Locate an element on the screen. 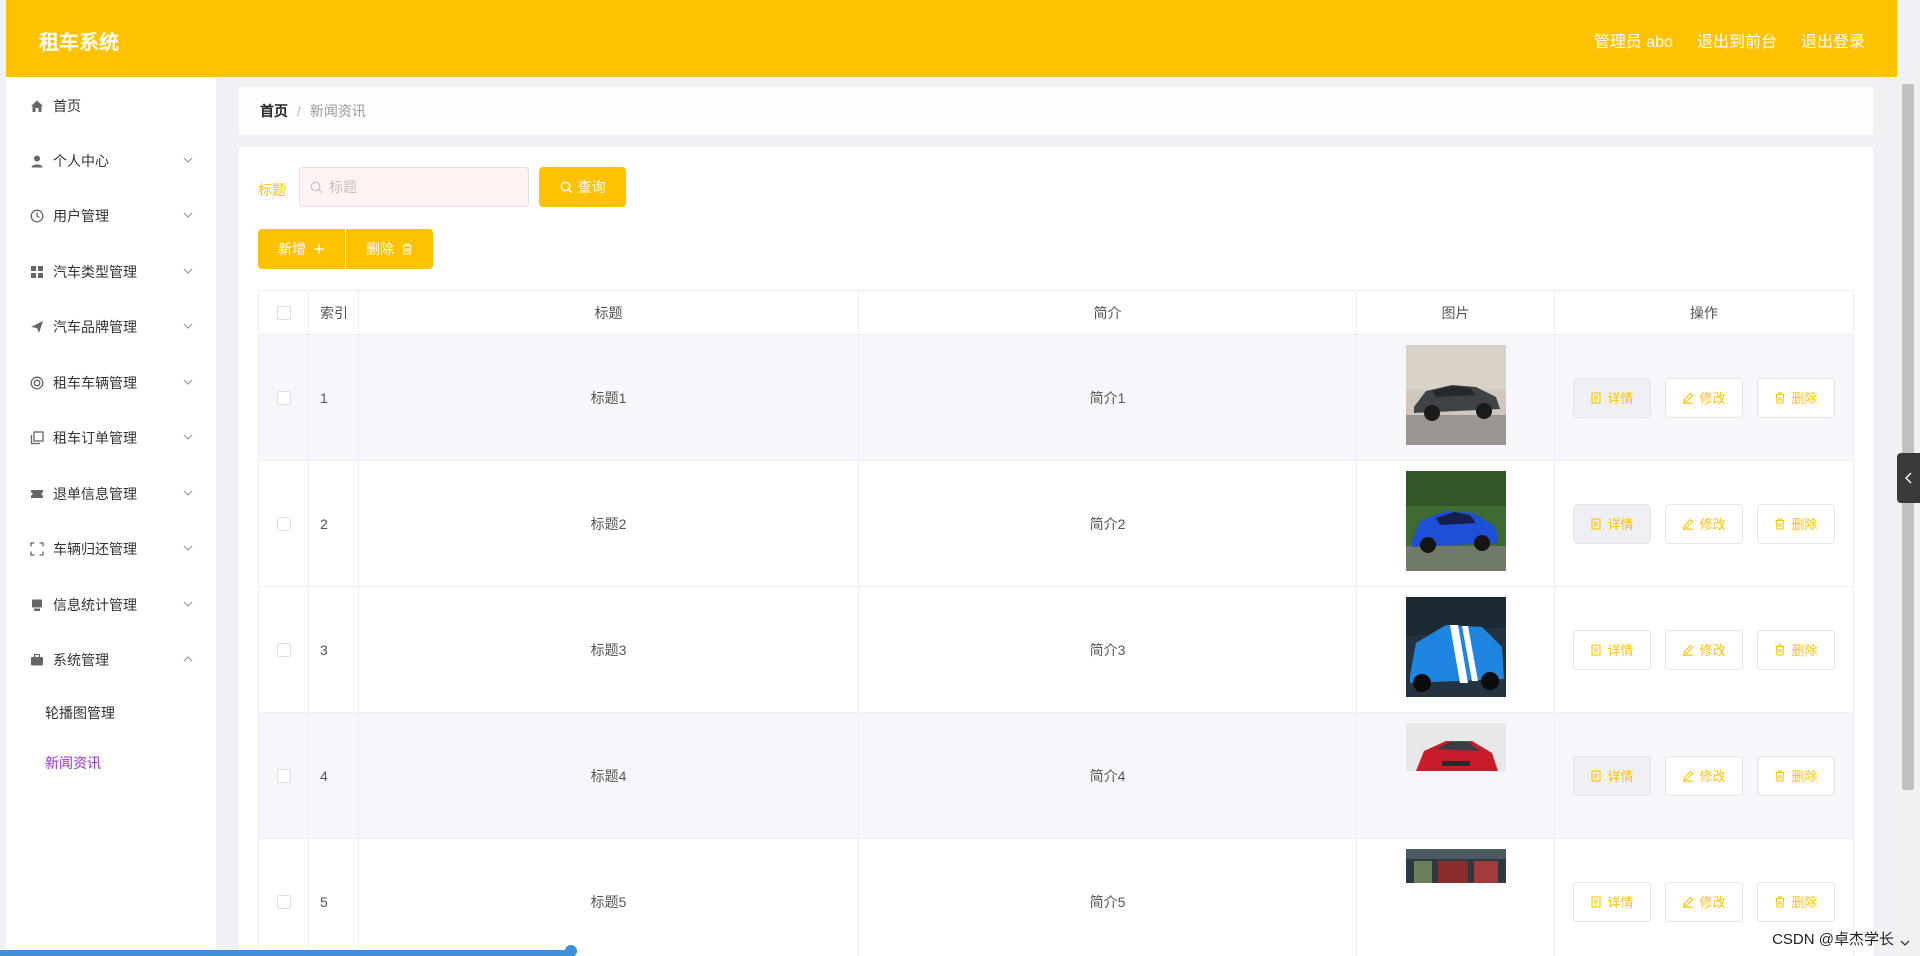 The height and width of the screenshot is (956, 1920). collapse-panel-handle is located at coordinates (1908, 478).